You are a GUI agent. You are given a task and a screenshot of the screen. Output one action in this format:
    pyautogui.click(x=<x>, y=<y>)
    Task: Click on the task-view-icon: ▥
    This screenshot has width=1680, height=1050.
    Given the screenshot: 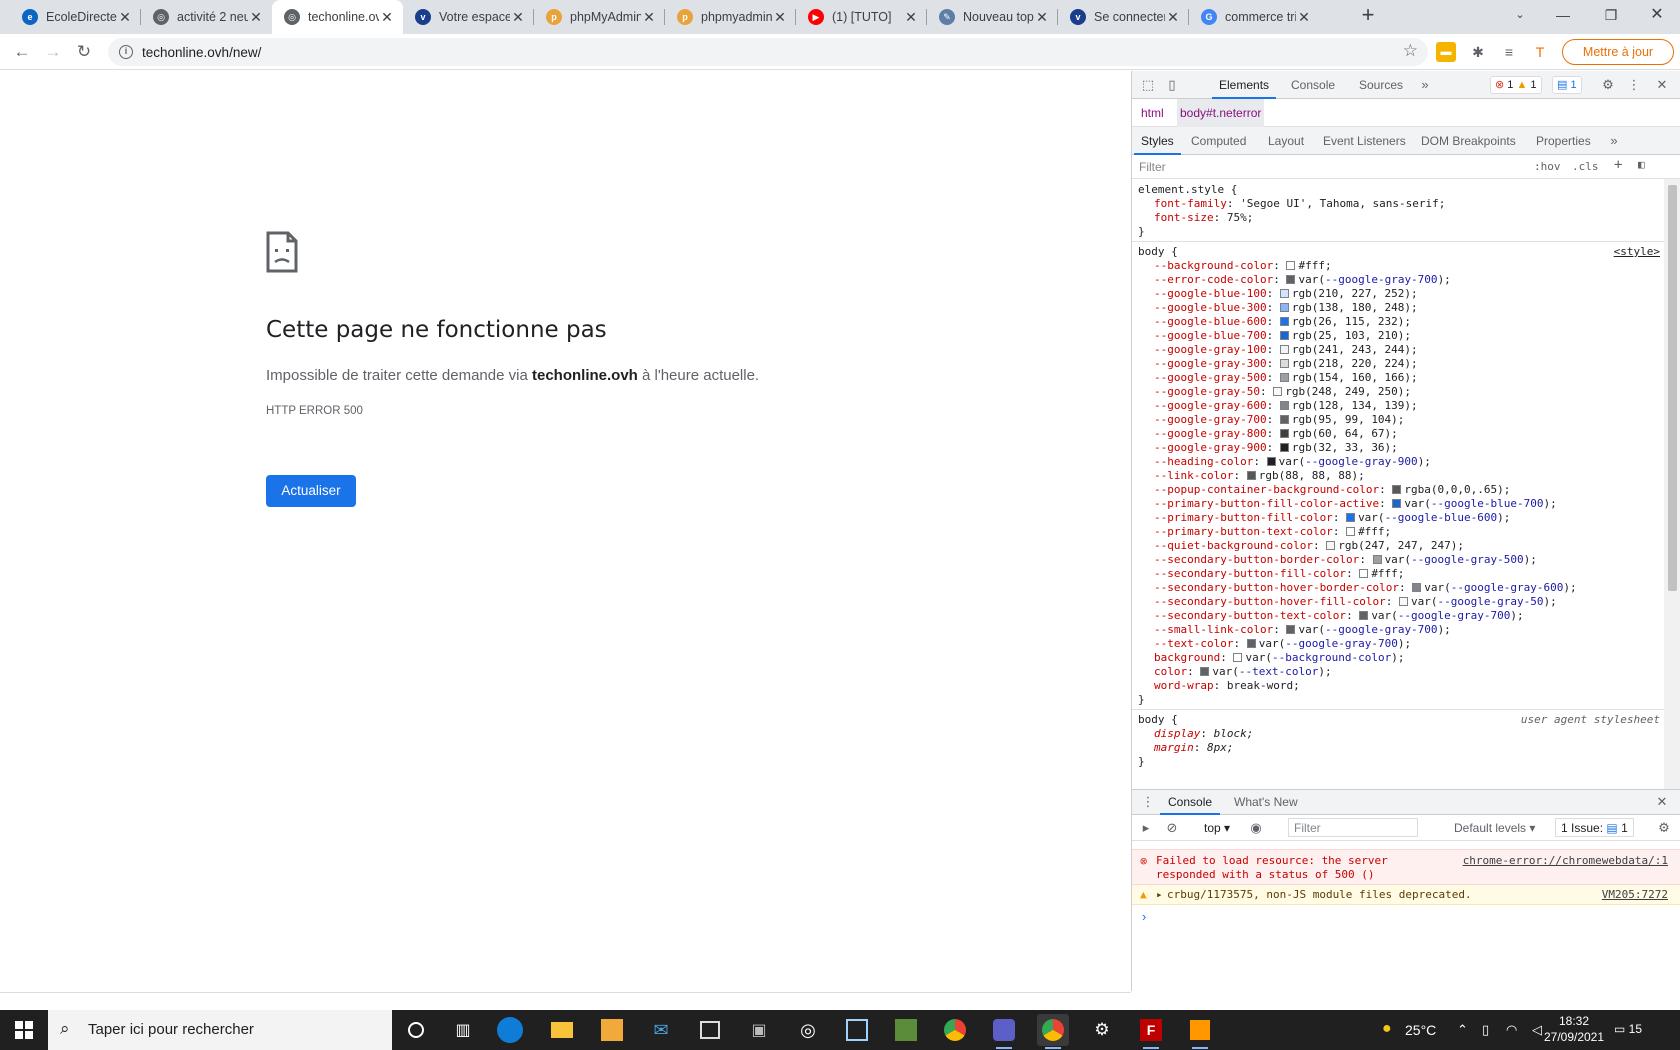 What is the action you would take?
    pyautogui.click(x=463, y=1030)
    